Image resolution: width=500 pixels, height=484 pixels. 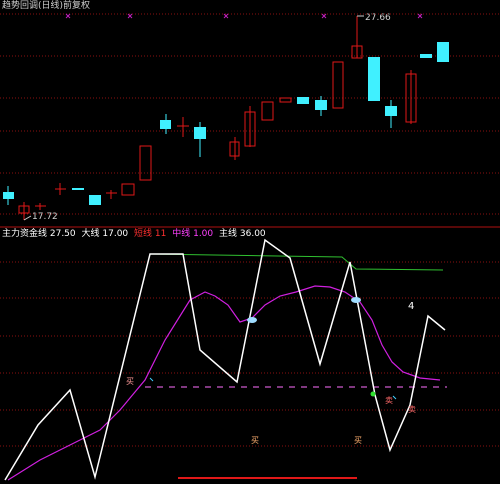 What do you see at coordinates (244, 16) in the screenshot?
I see `top-markers` at bounding box center [244, 16].